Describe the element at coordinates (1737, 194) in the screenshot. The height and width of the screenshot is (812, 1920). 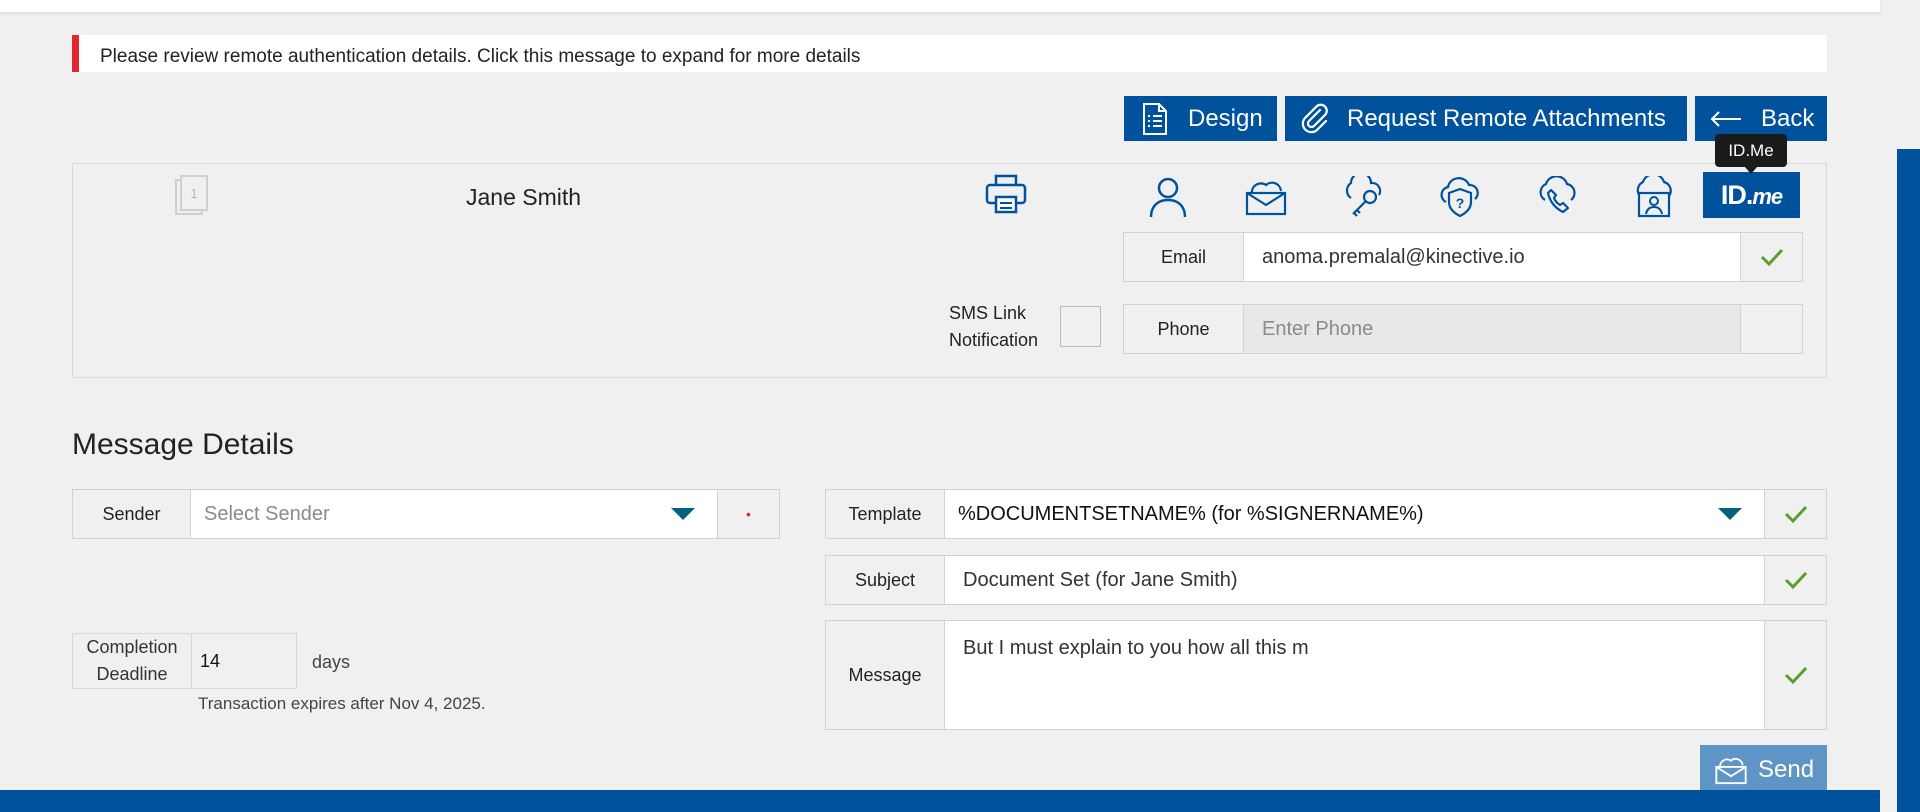
I see `idme-logo-text: ID.` at that location.